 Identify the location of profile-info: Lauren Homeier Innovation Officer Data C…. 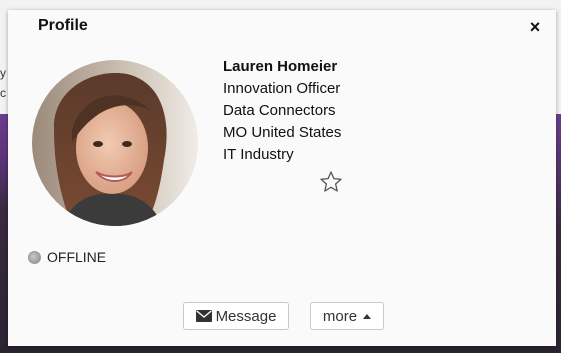
(282, 111).